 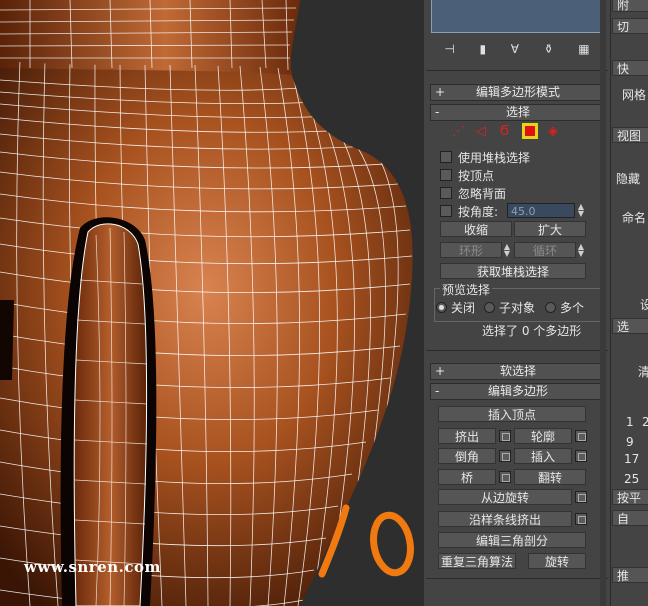 I want to click on right-number-25: 25, so click(x=632, y=479).